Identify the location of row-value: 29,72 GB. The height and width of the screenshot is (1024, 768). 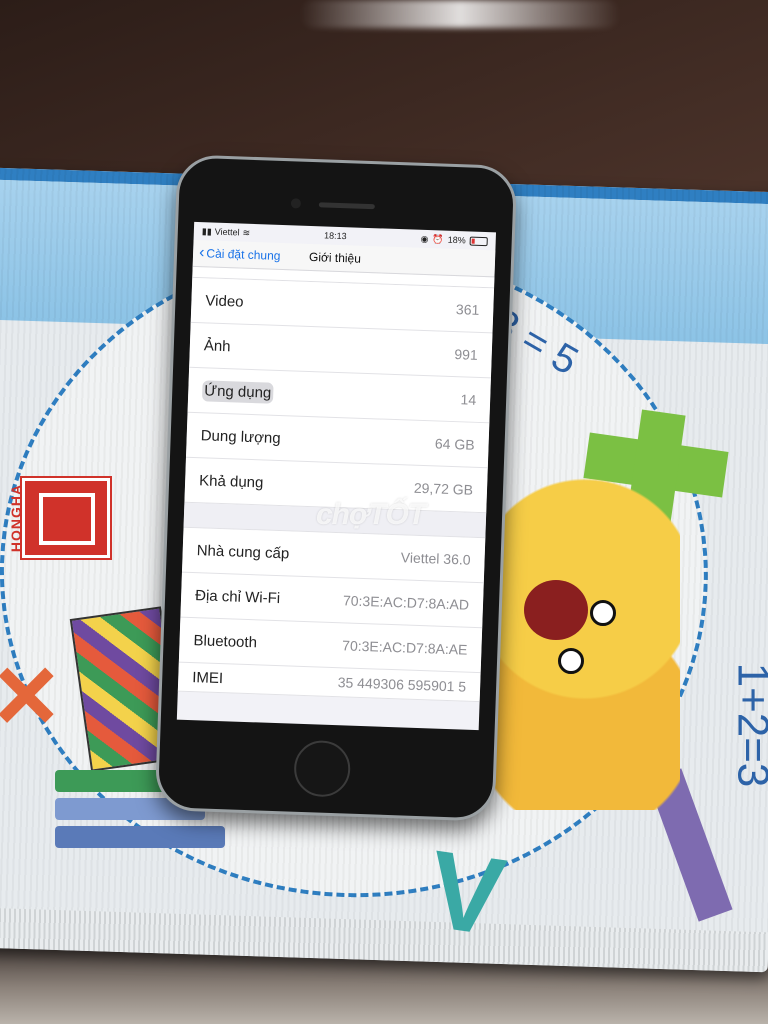
(443, 488).